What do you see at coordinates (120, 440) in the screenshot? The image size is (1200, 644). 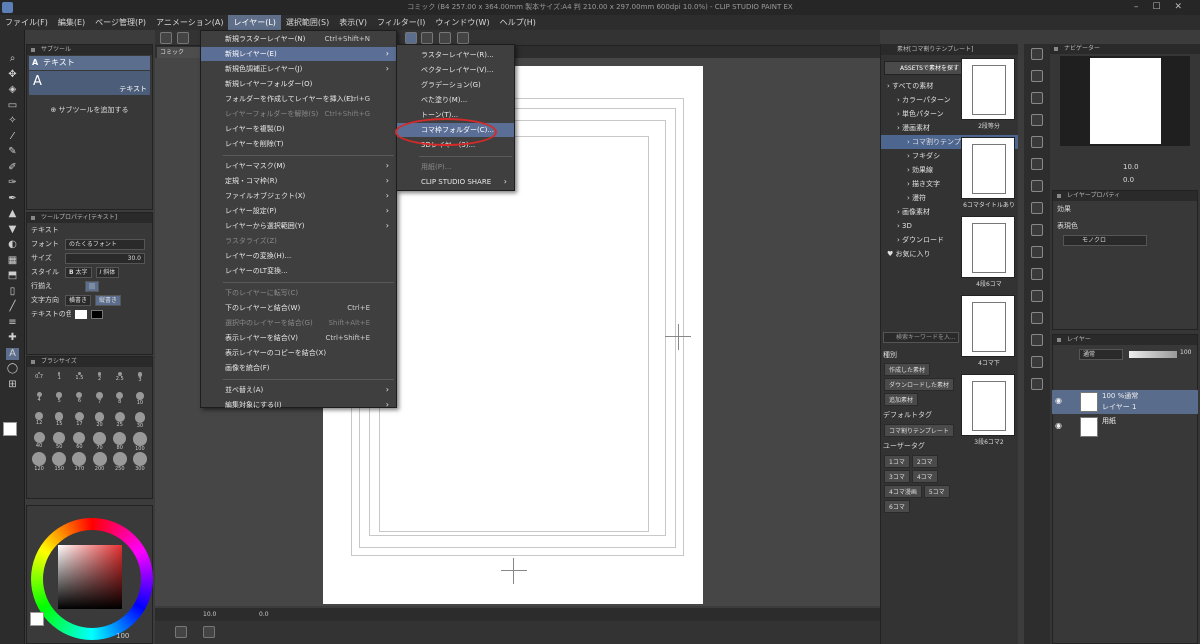 I see `brush-size-22: 80` at bounding box center [120, 440].